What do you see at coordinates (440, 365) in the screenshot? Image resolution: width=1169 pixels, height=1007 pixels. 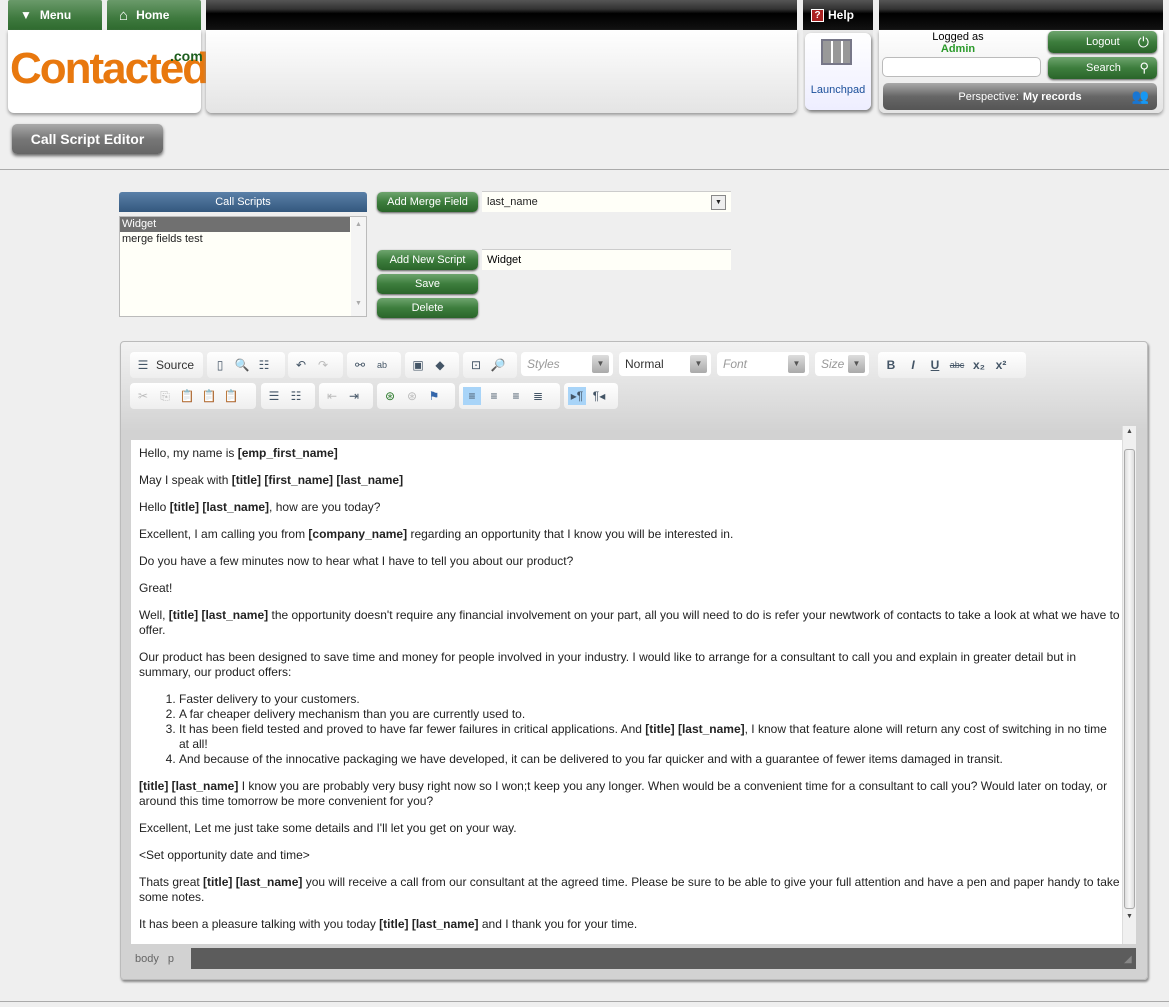 I see `remove-format-icon: ◆` at bounding box center [440, 365].